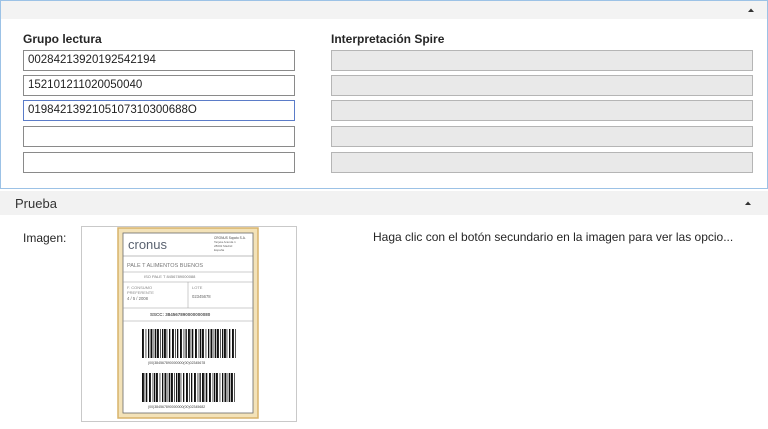 This screenshot has height=429, width=768. I want to click on barcode-2-text: (00)384567890000000(00)02345682, so click(176, 407).